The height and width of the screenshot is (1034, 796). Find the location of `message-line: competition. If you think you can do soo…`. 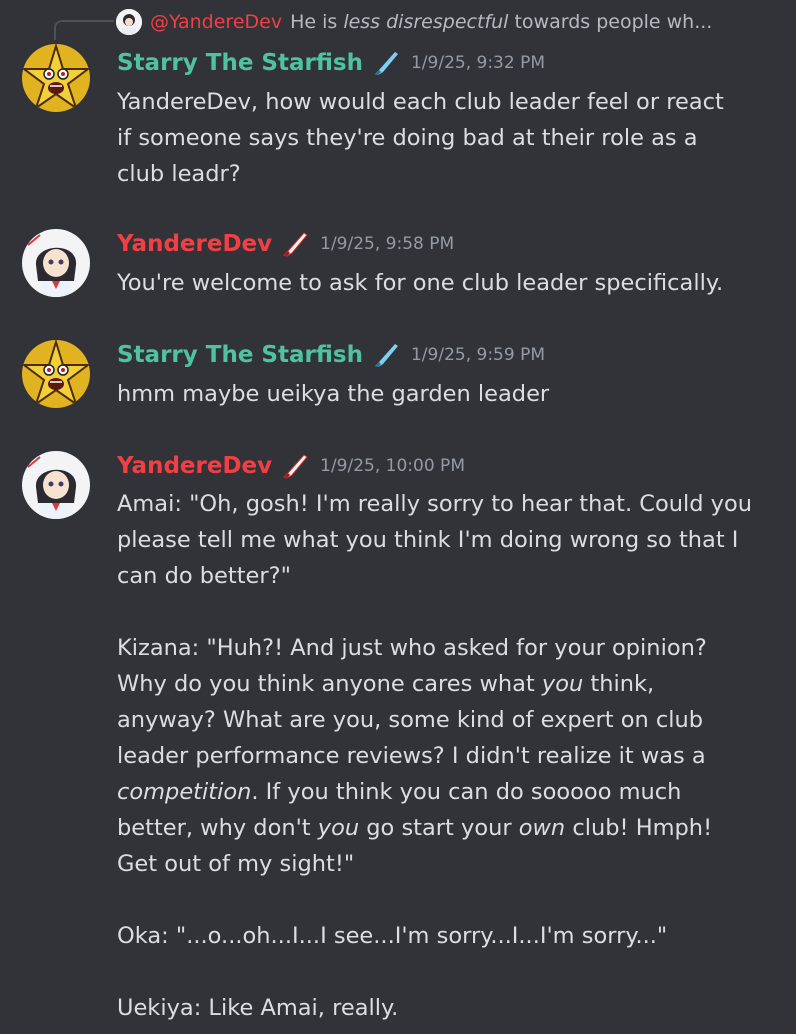

message-line: competition. If you think you can do soo… is located at coordinates (399, 792).